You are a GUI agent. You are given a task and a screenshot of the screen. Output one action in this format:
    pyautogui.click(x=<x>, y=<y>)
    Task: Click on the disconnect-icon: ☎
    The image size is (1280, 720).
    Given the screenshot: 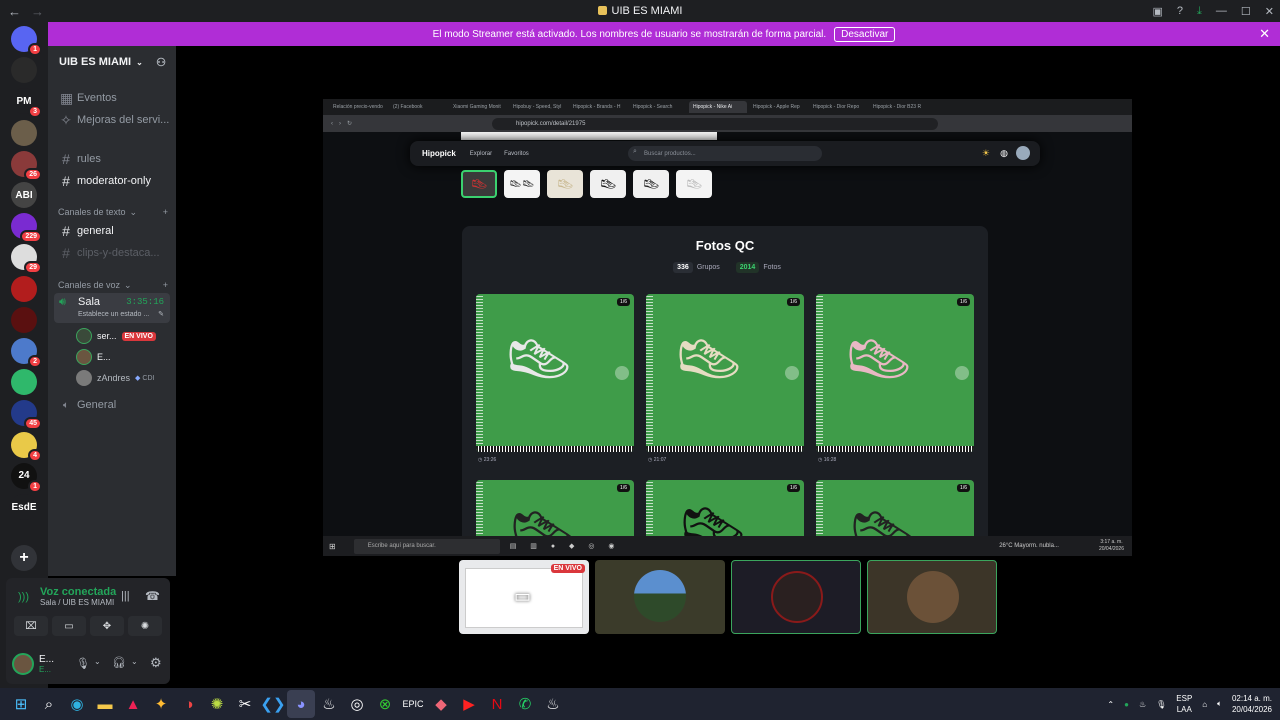 What is the action you would take?
    pyautogui.click(x=152, y=596)
    